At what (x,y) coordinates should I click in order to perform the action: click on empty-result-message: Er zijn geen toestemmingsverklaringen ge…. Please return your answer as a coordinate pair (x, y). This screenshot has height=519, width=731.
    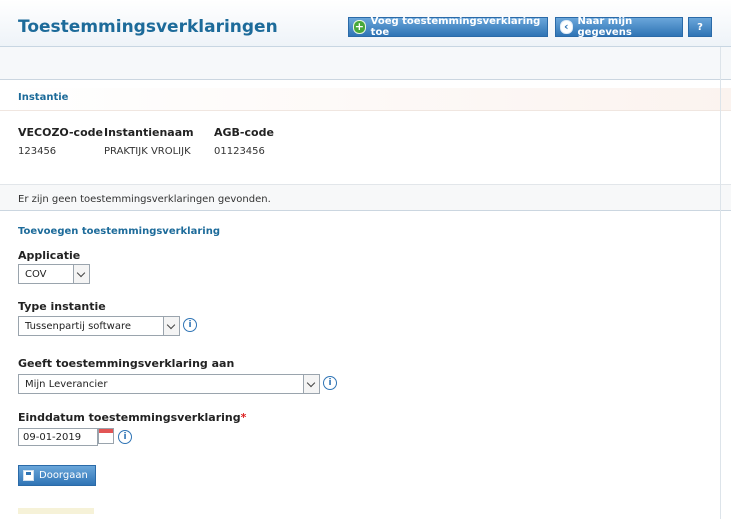
    Looking at the image, I should click on (144, 199).